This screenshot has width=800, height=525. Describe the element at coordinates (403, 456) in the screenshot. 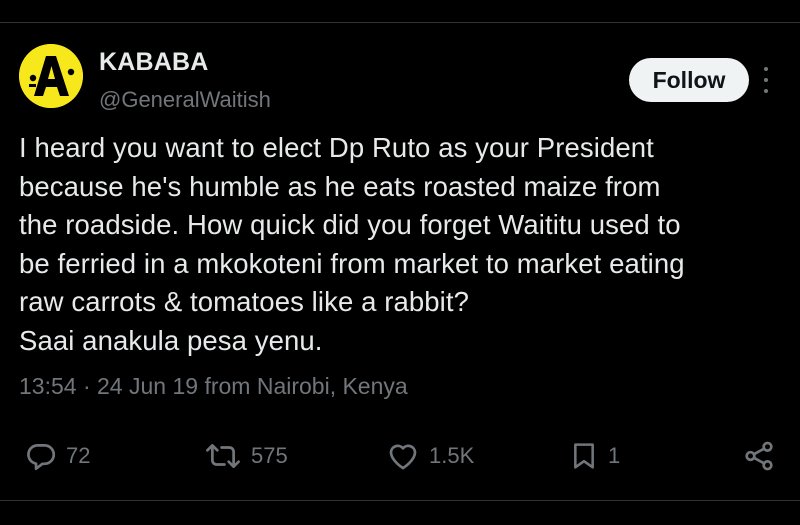

I see `heart-icon` at that location.